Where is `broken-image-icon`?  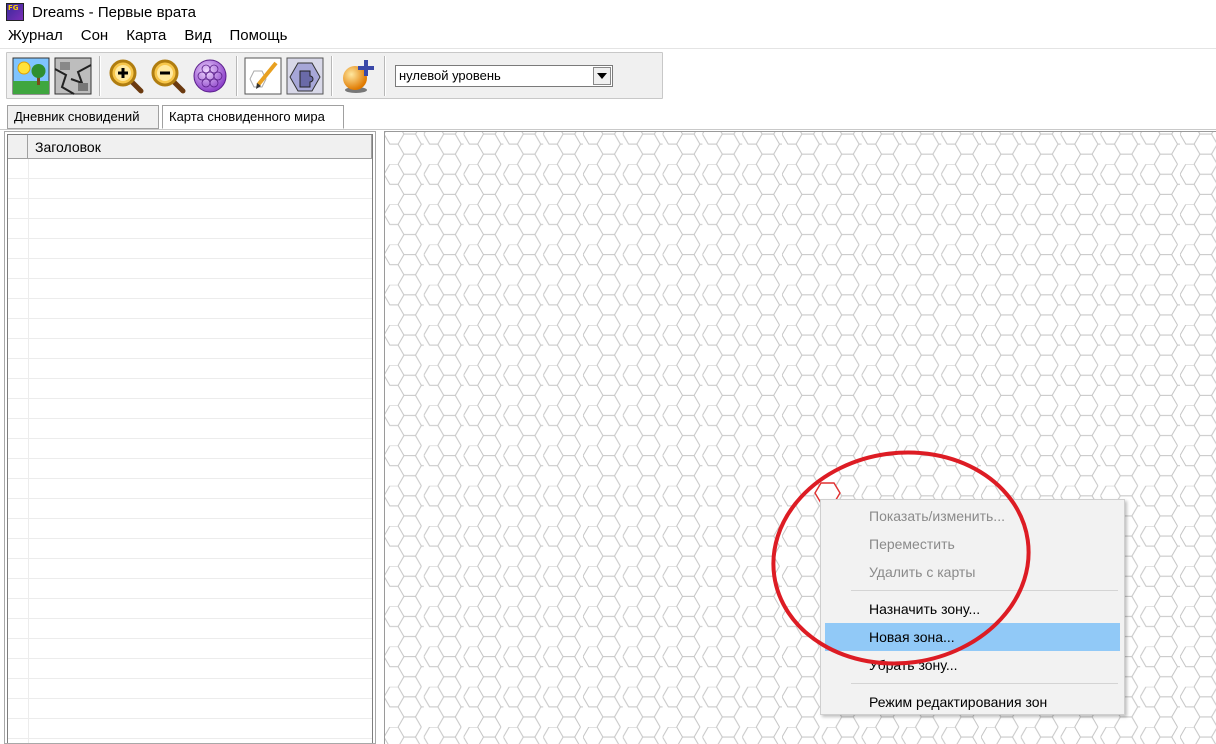
broken-image-icon is located at coordinates (73, 76).